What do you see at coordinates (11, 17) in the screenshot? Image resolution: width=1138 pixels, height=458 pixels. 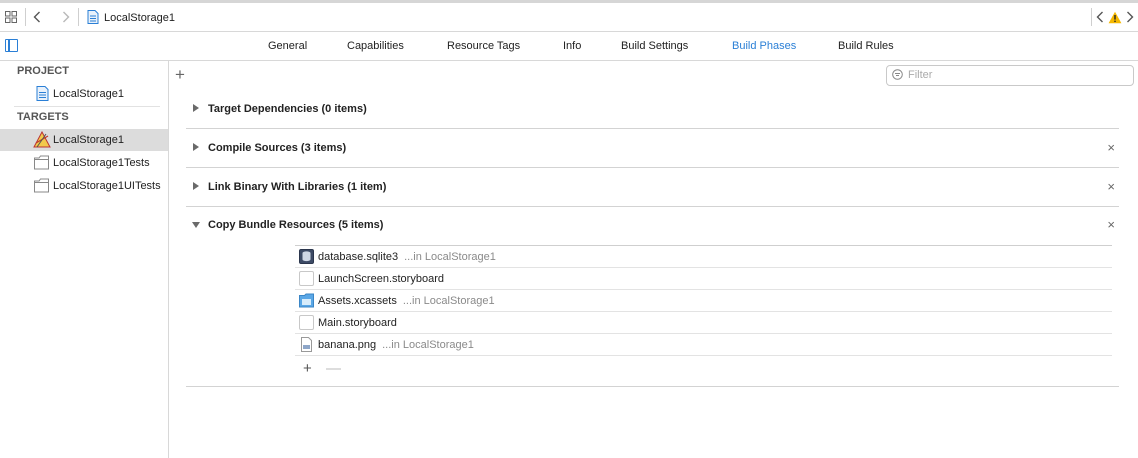 I see `related-items-icon` at bounding box center [11, 17].